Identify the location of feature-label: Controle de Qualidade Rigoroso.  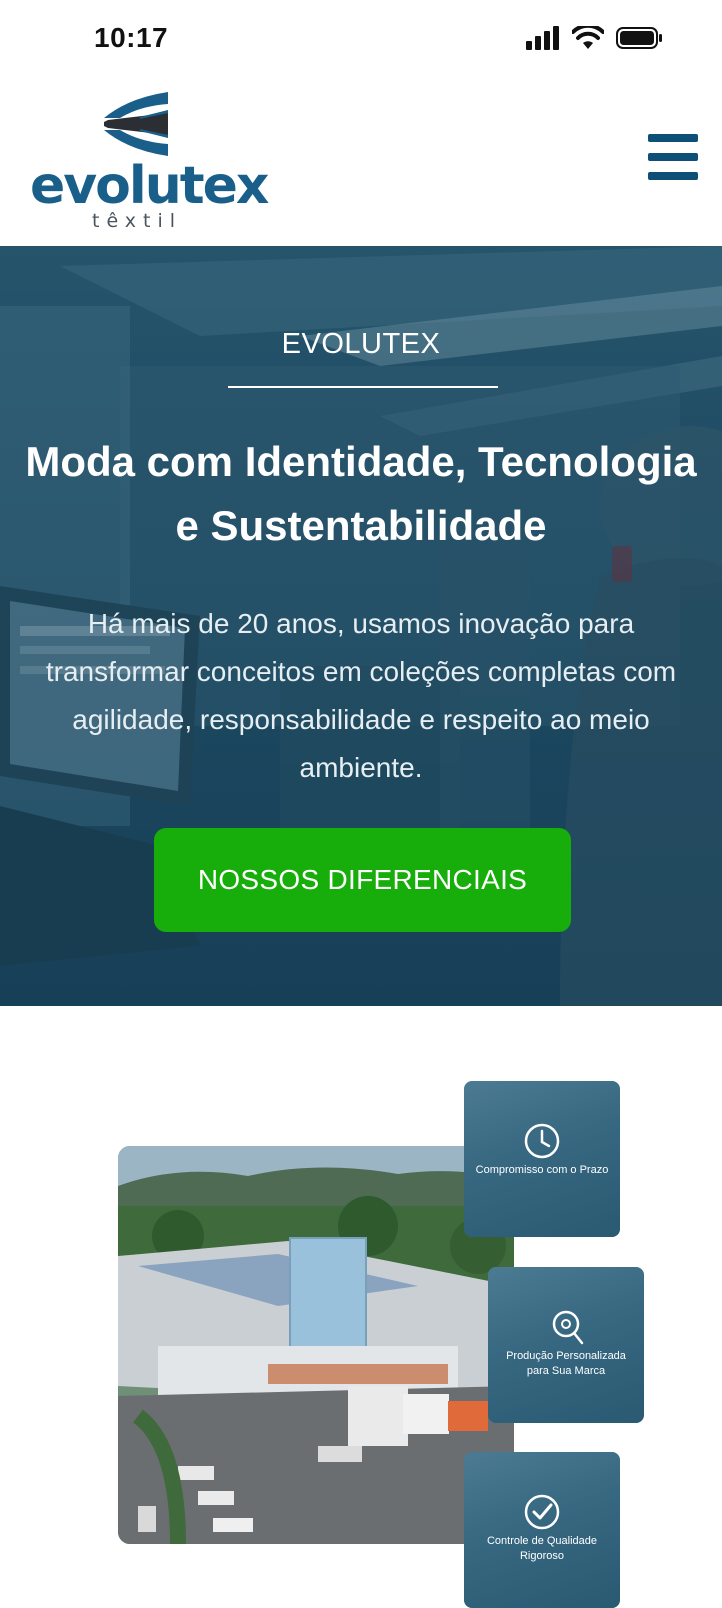
(542, 1548).